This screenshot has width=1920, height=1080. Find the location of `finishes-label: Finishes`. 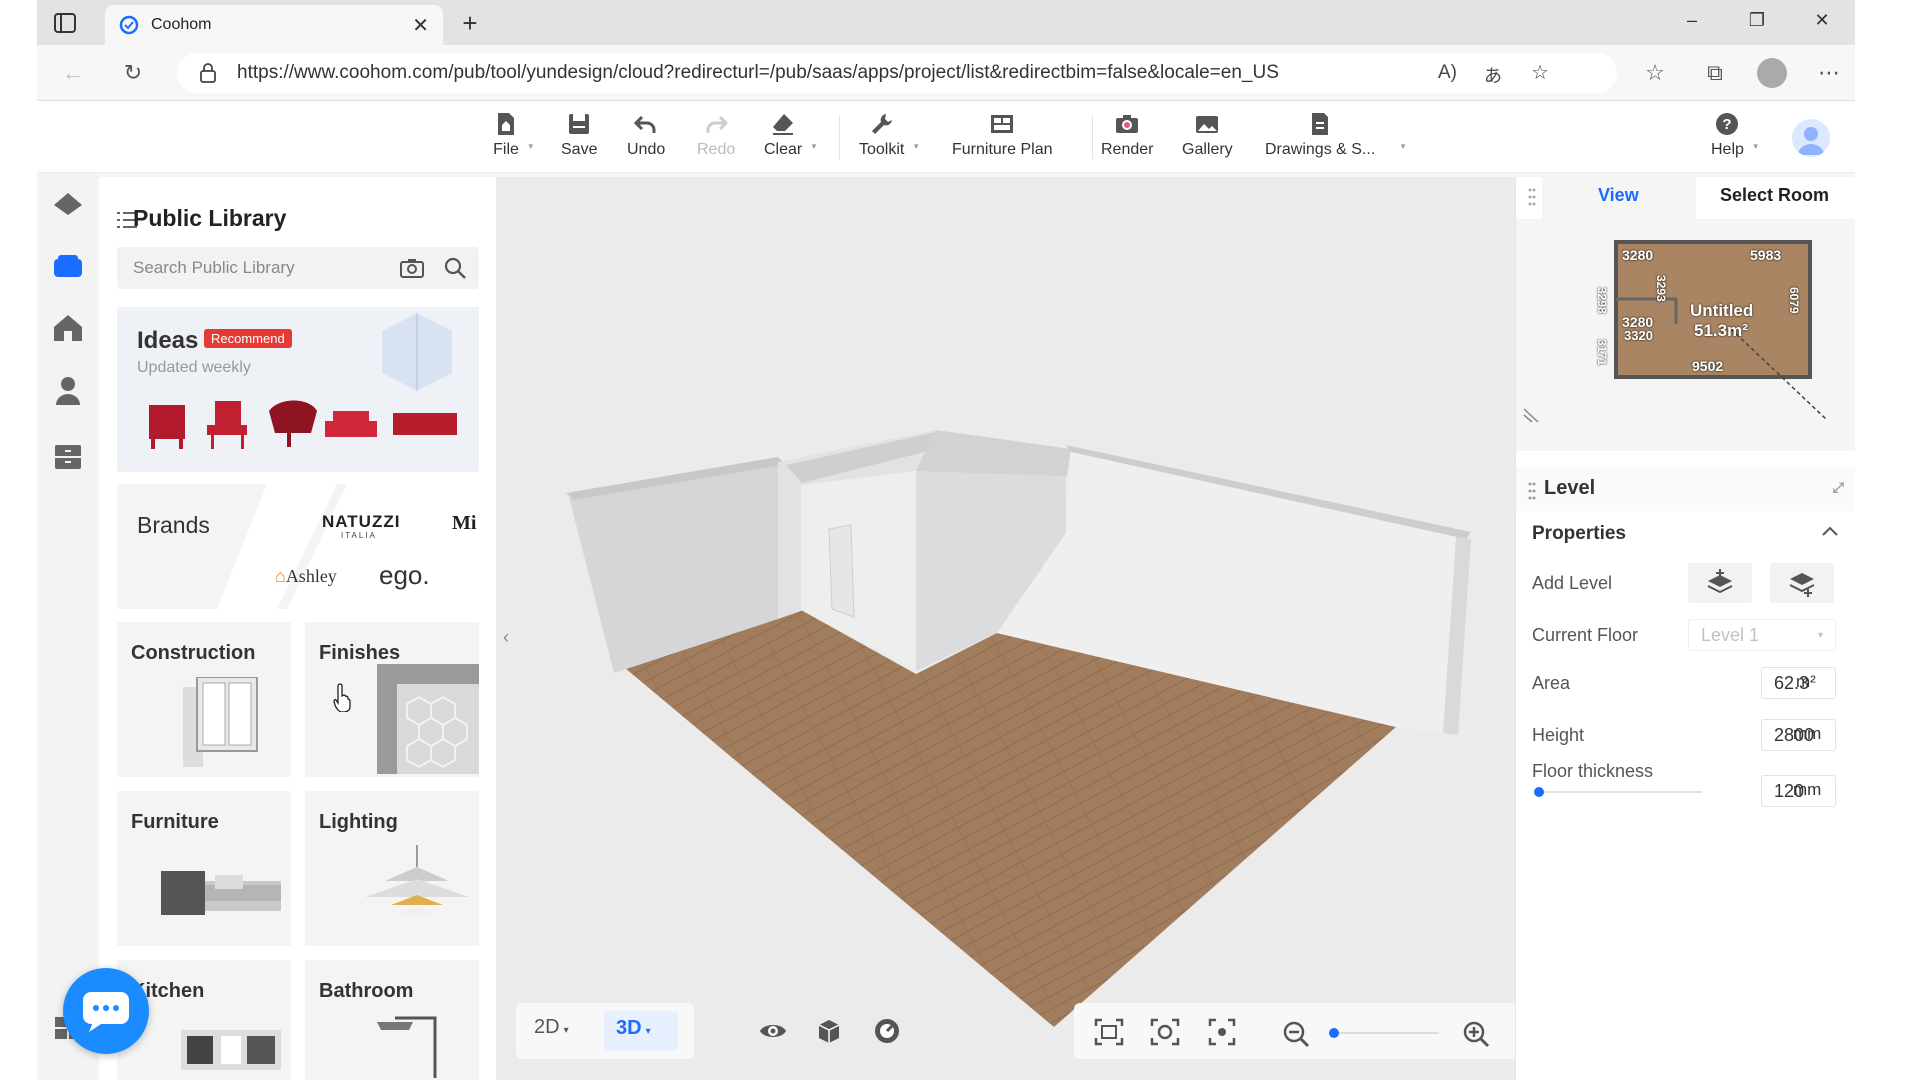

finishes-label: Finishes is located at coordinates (360, 653).